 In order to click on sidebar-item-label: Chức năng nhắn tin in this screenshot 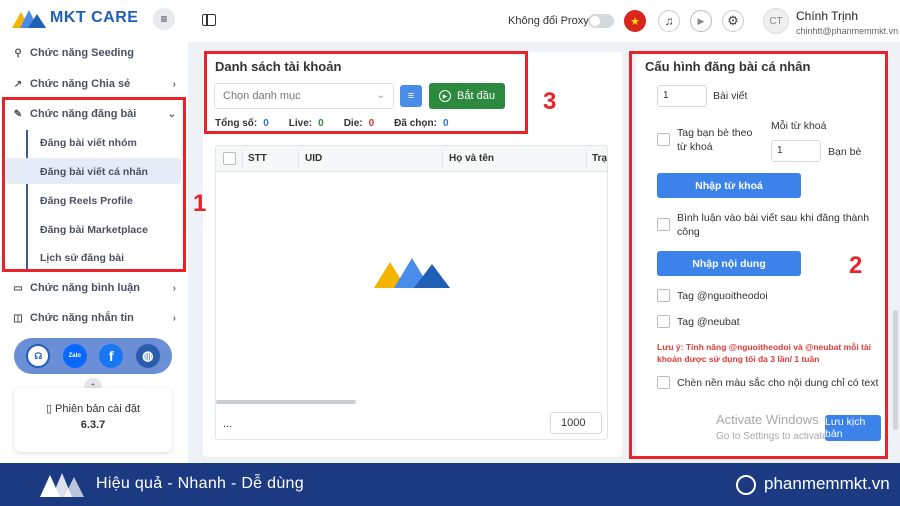, I will do `click(82, 318)`.